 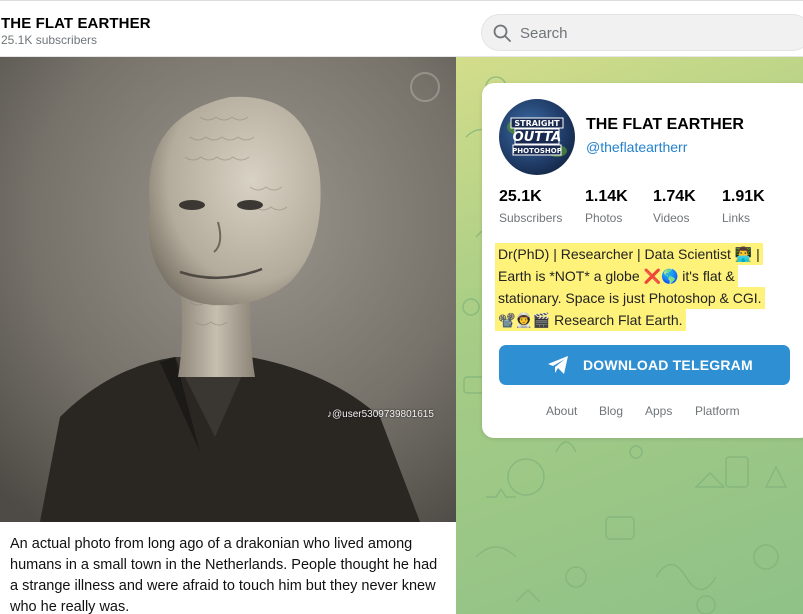 What do you see at coordinates (502, 33) in the screenshot?
I see `search-icon` at bounding box center [502, 33].